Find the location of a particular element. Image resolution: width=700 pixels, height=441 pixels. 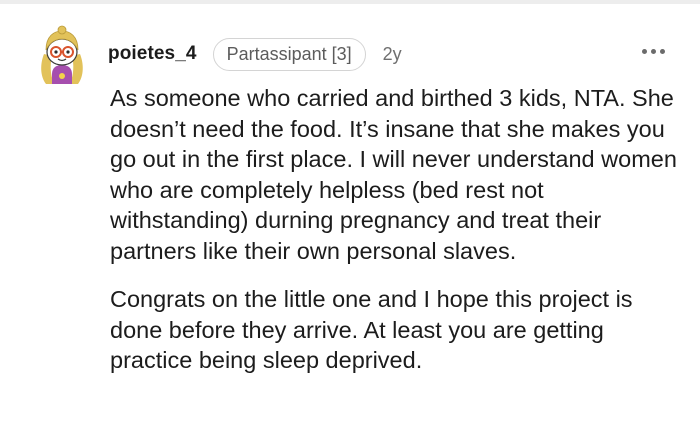

comment-age: 2y is located at coordinates (392, 53).